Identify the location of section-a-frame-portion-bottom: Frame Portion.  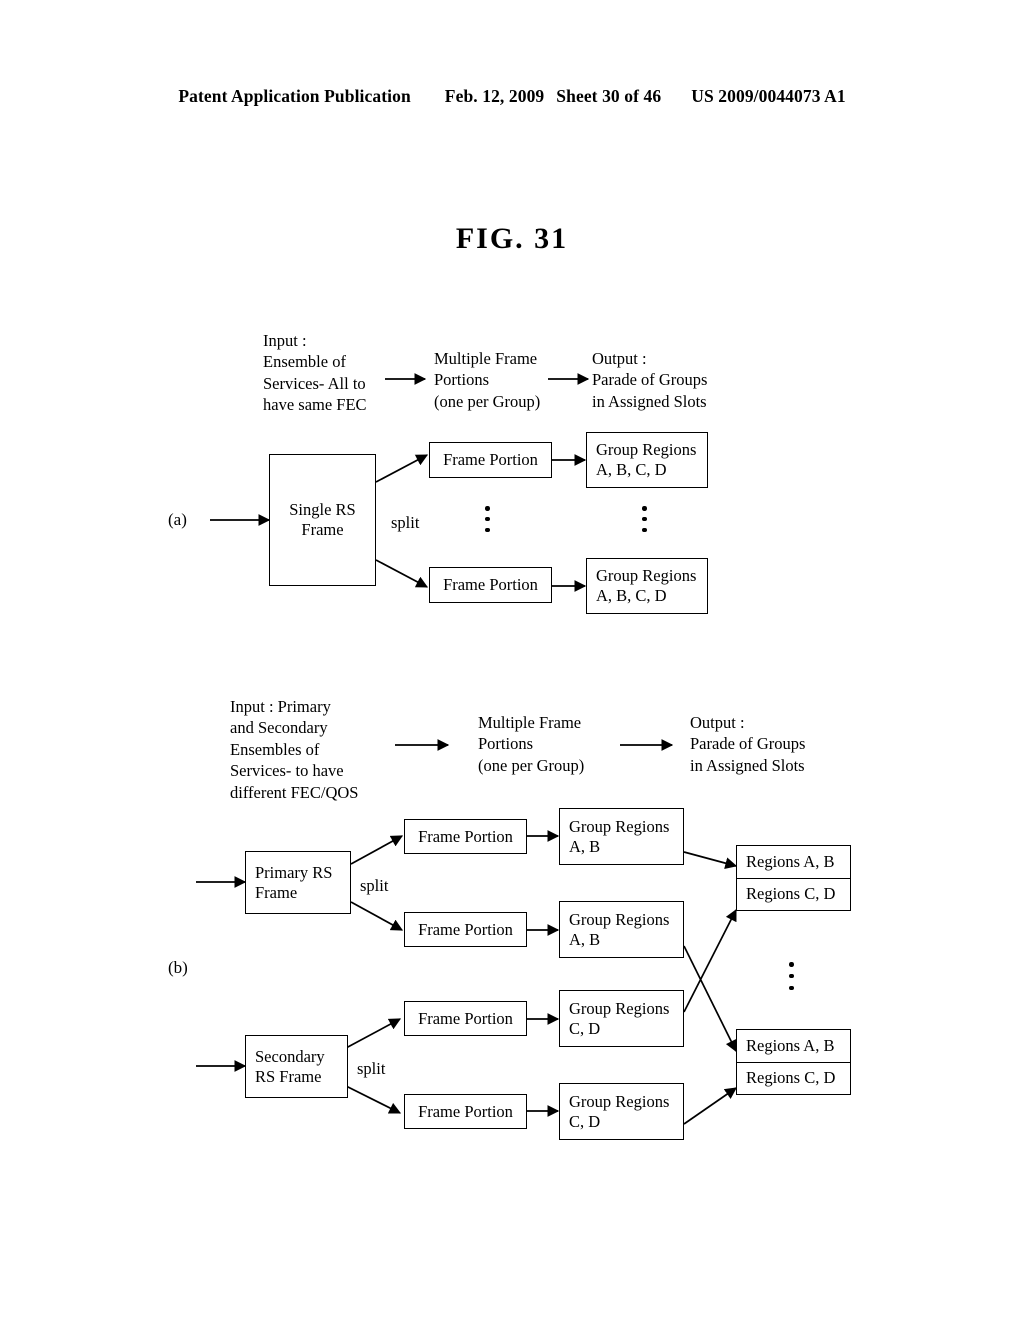
(490, 585).